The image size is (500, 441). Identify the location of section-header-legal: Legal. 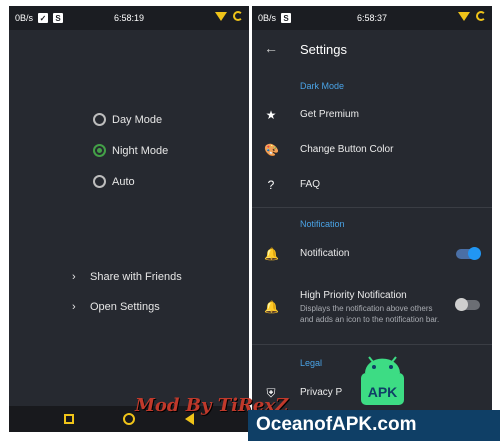
(311, 363).